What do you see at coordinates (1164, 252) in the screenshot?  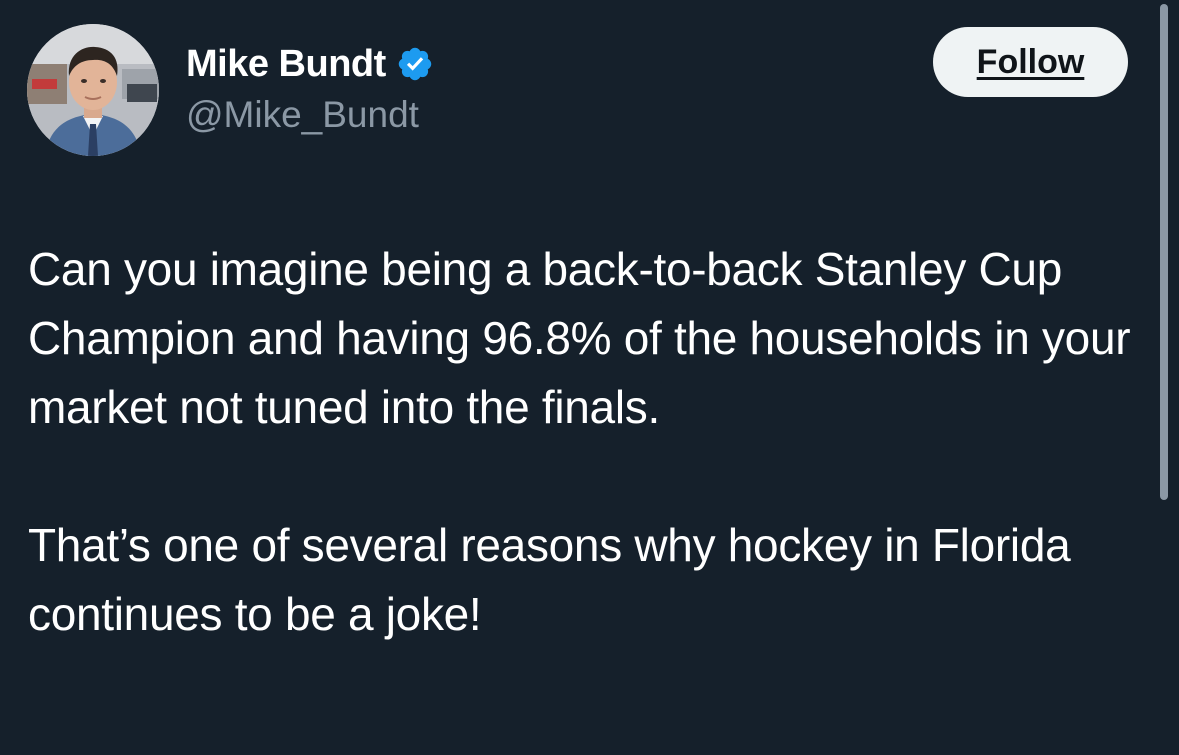 I see `scrollbar` at bounding box center [1164, 252].